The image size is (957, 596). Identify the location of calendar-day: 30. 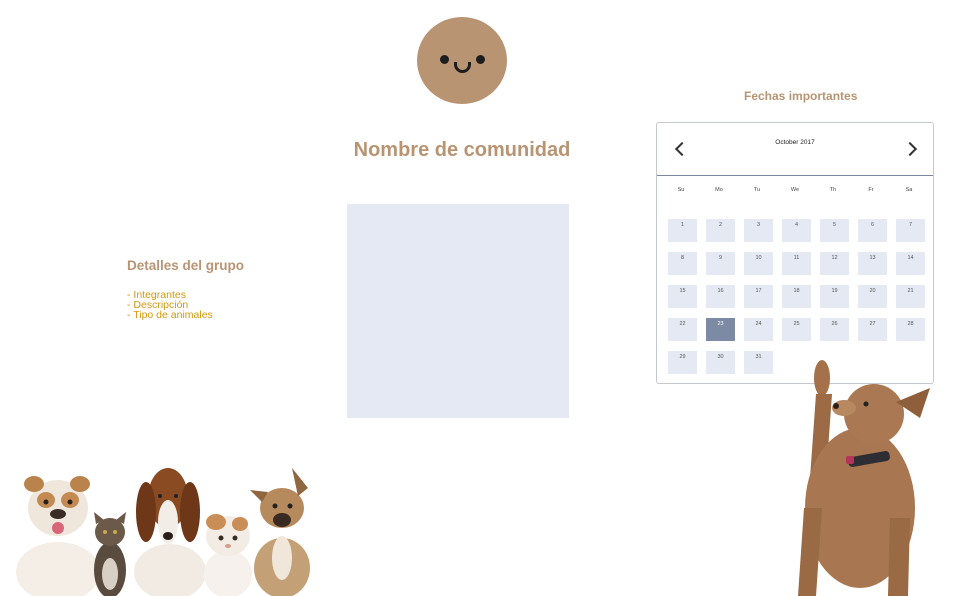
(720, 362).